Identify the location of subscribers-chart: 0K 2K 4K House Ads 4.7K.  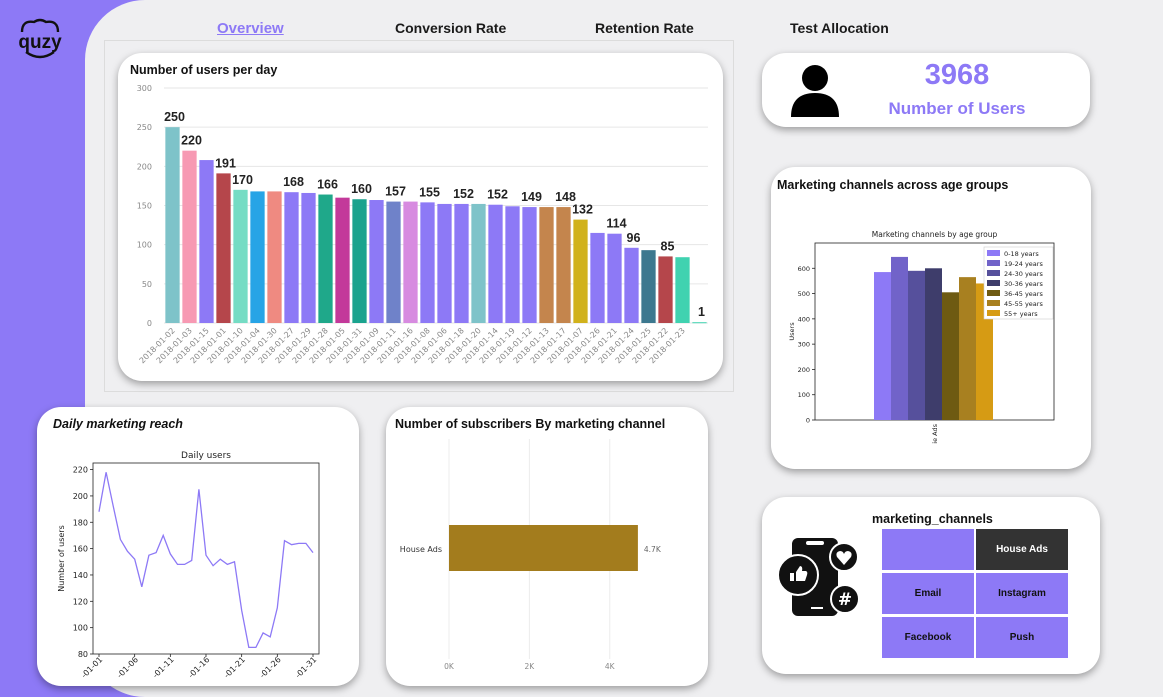
(531, 555).